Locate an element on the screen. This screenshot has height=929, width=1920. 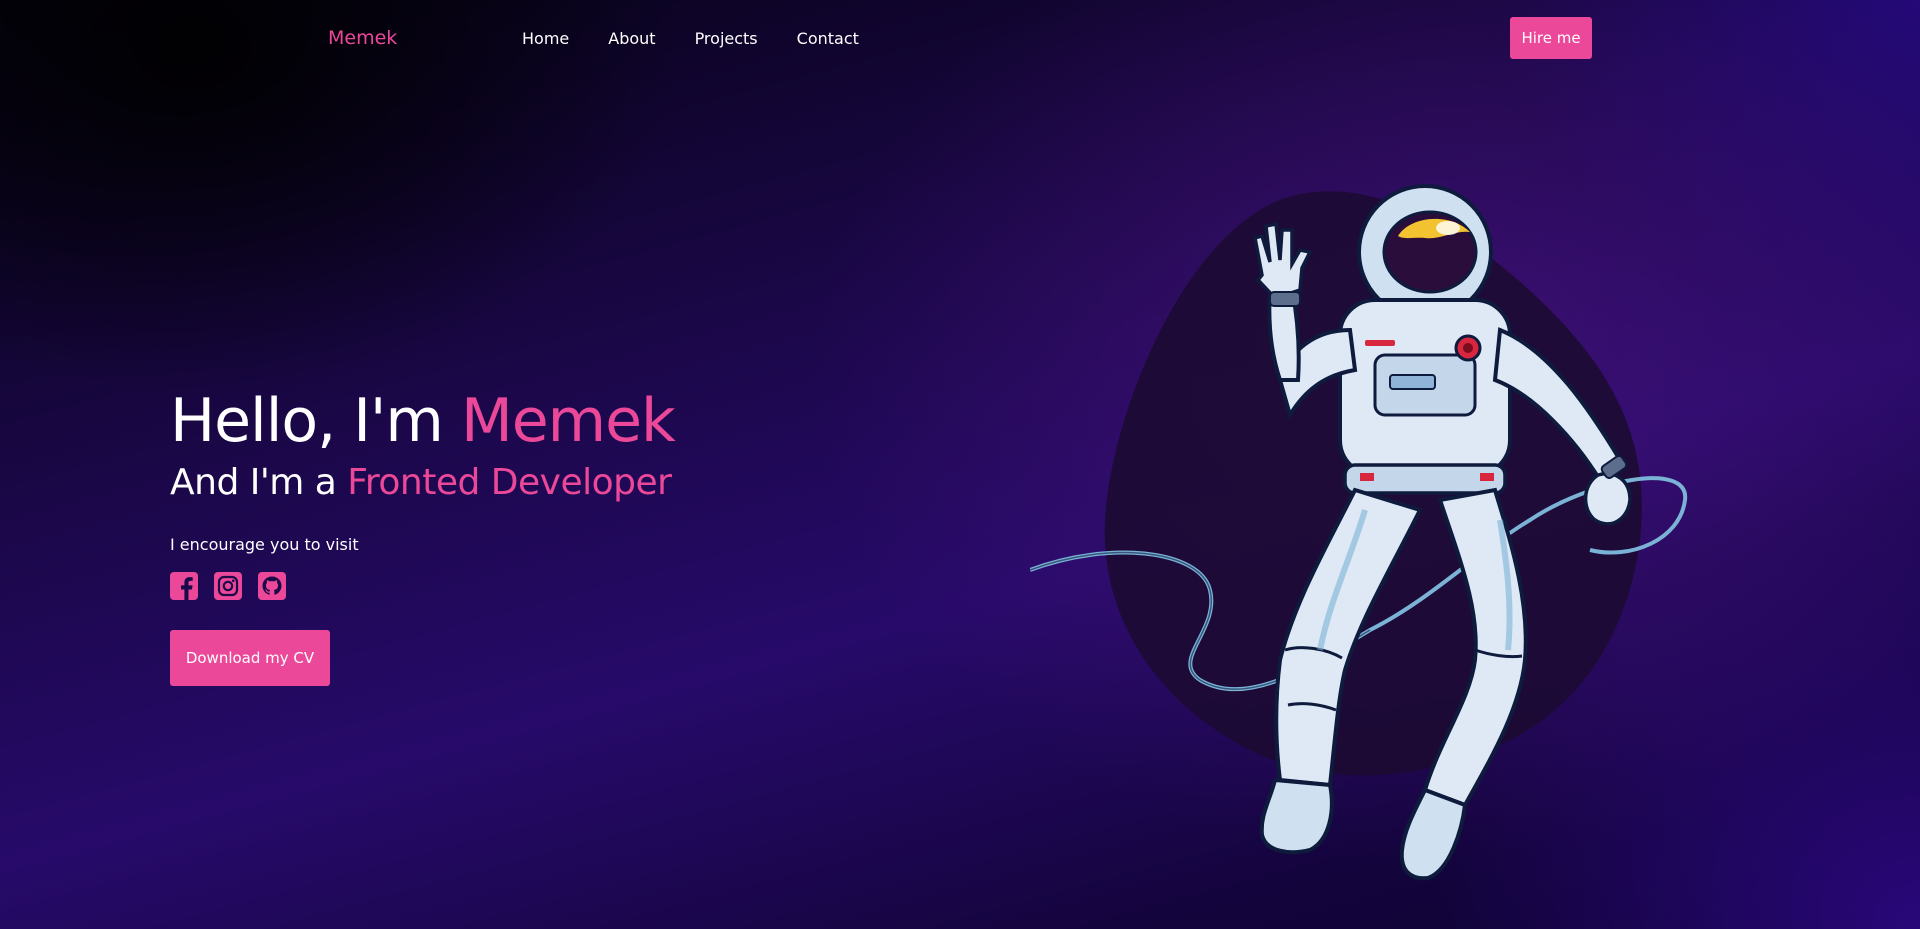
hero-heading: Hello, I'm Memek is located at coordinates (520, 421).